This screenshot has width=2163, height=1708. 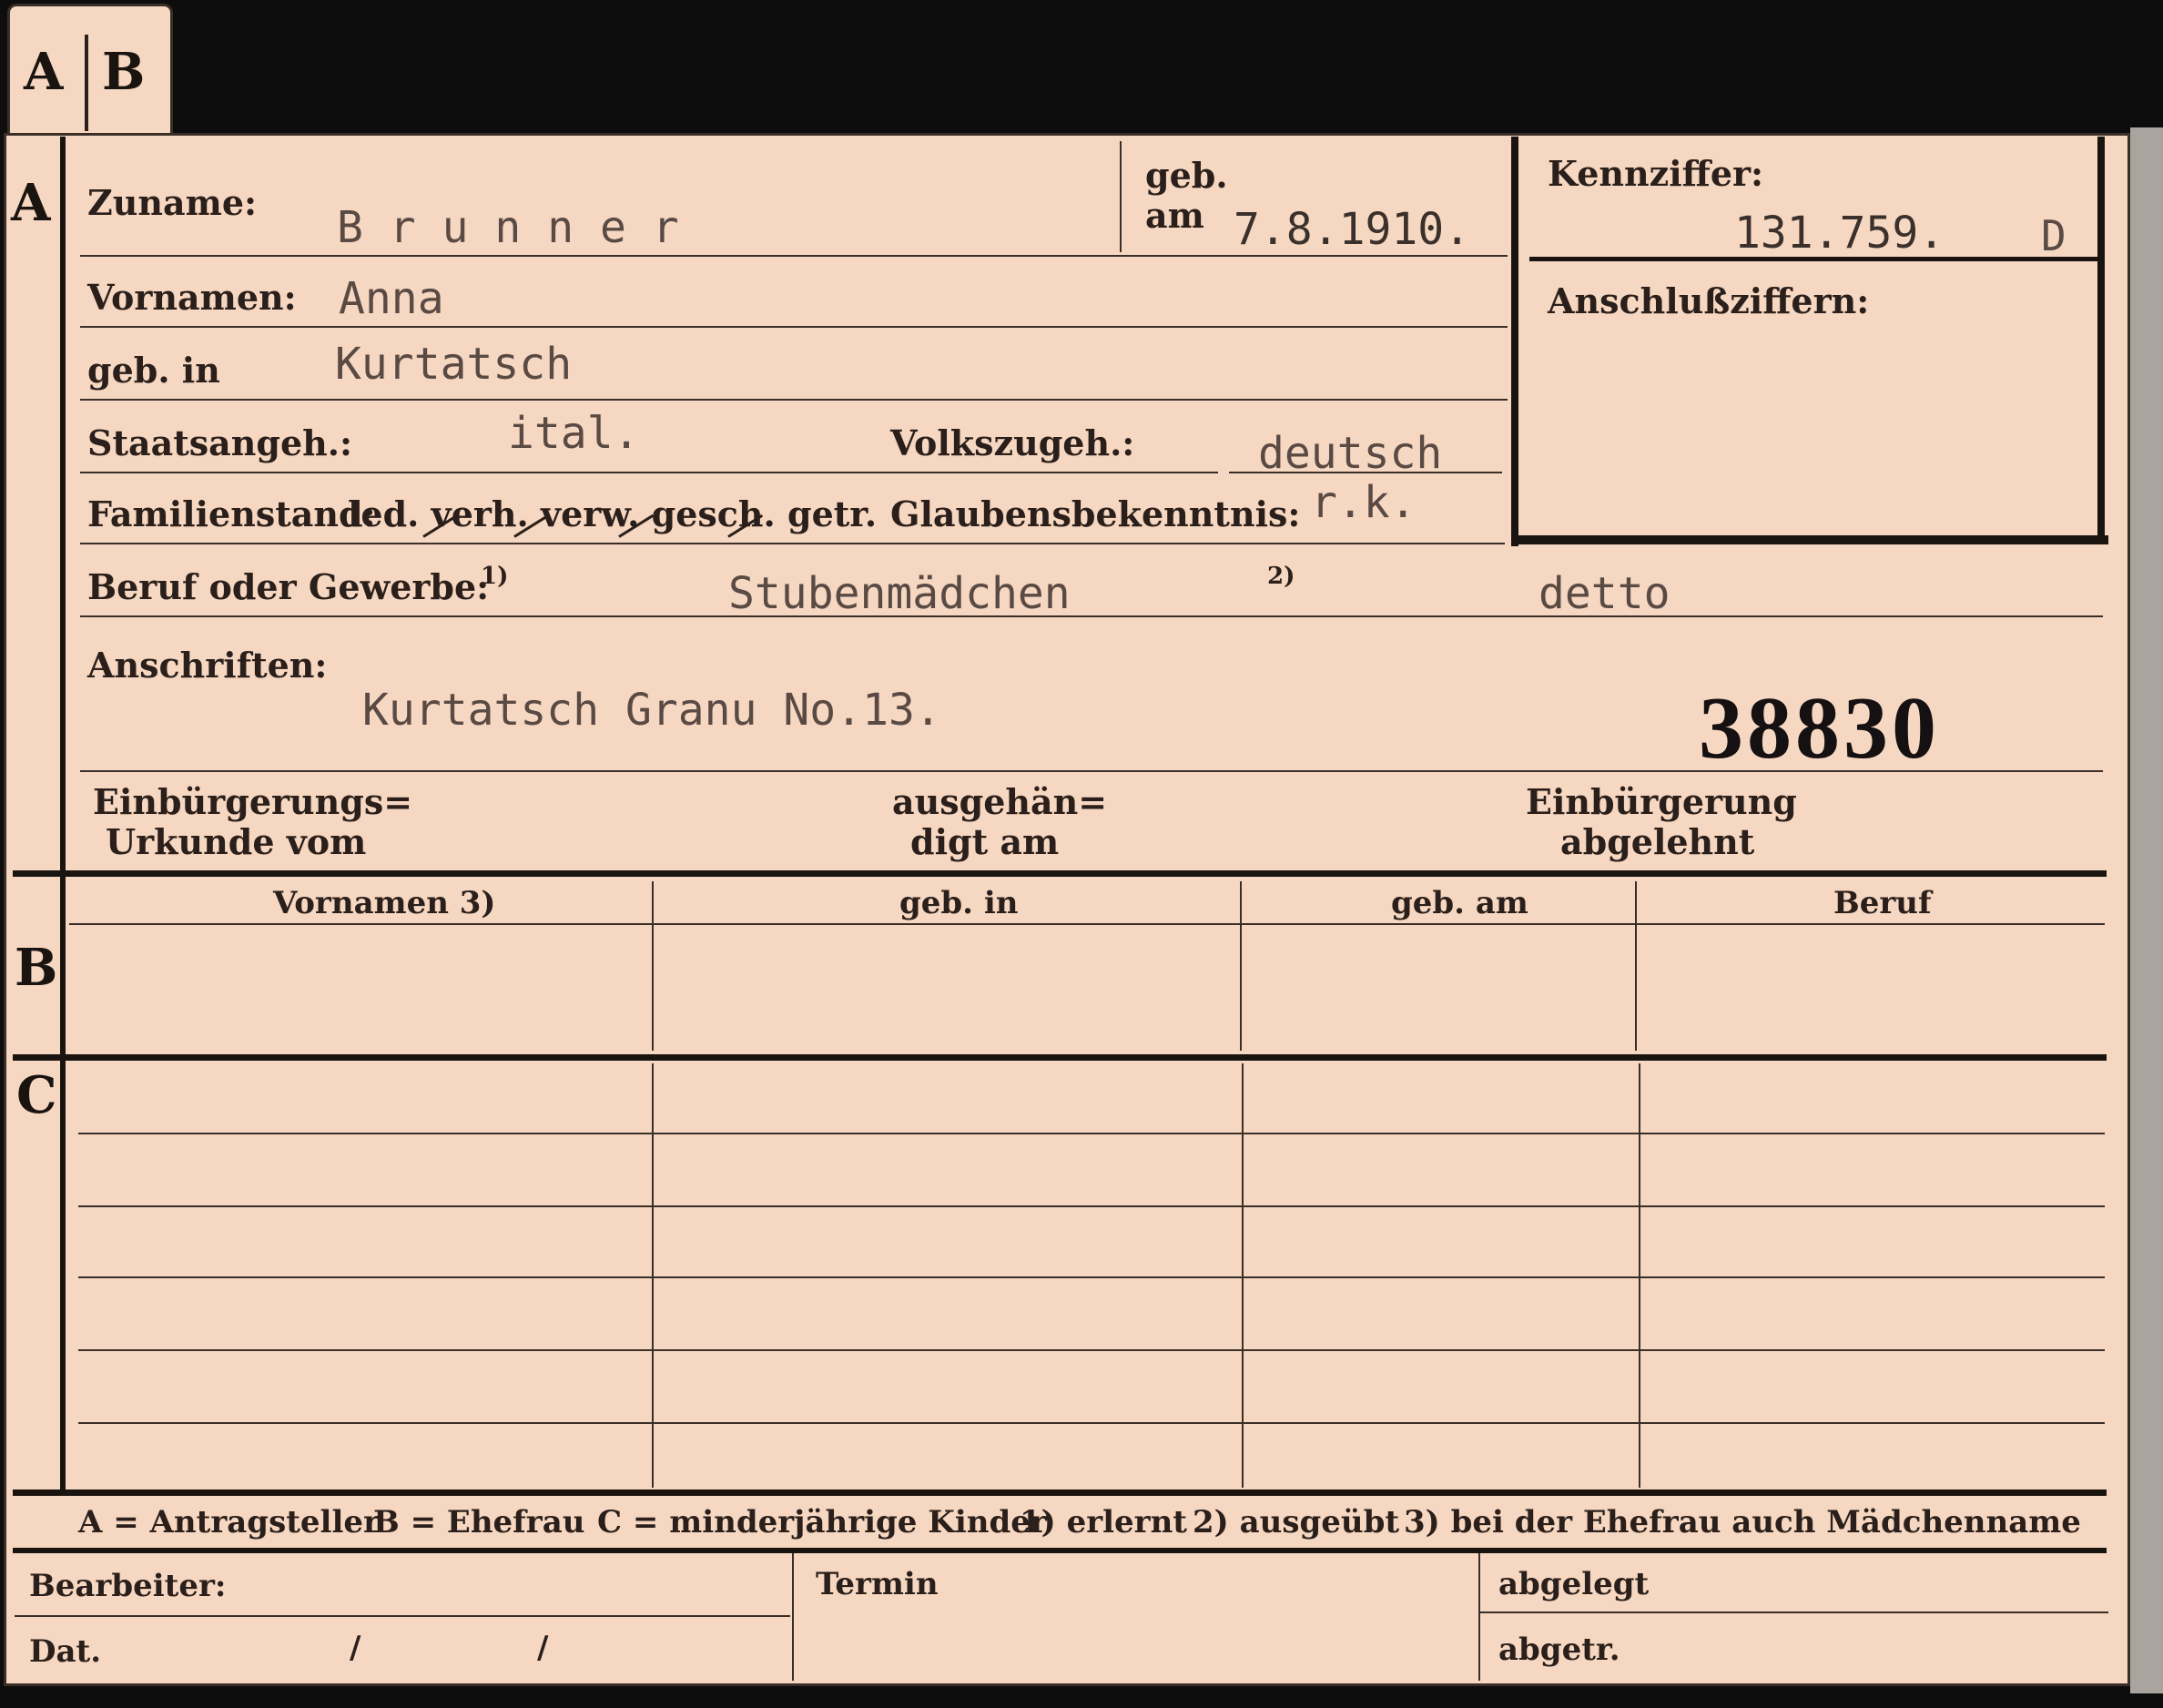 I want to click on footer-dat-slash-2: /, so click(x=543, y=1648).